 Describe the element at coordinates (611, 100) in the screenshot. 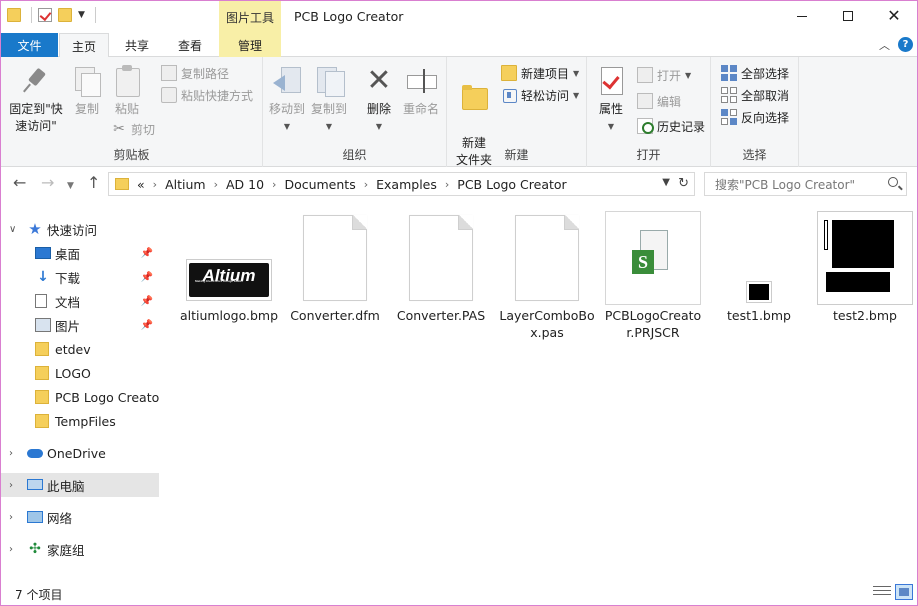

I see `properties-button: 属性 ▼` at that location.